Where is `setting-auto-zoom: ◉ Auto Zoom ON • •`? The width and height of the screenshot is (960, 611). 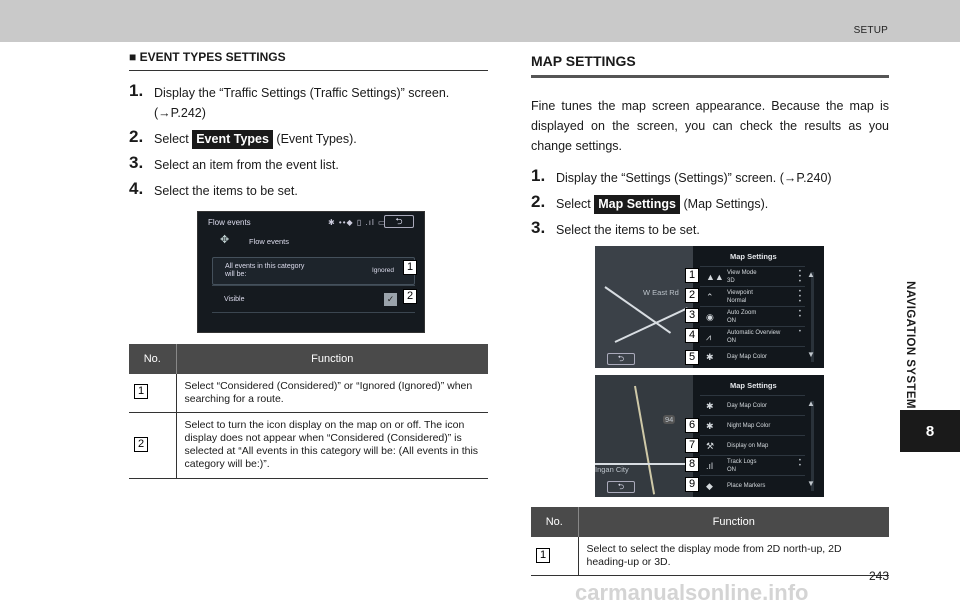 setting-auto-zoom: ◉ Auto Zoom ON • • is located at coordinates (752, 316).